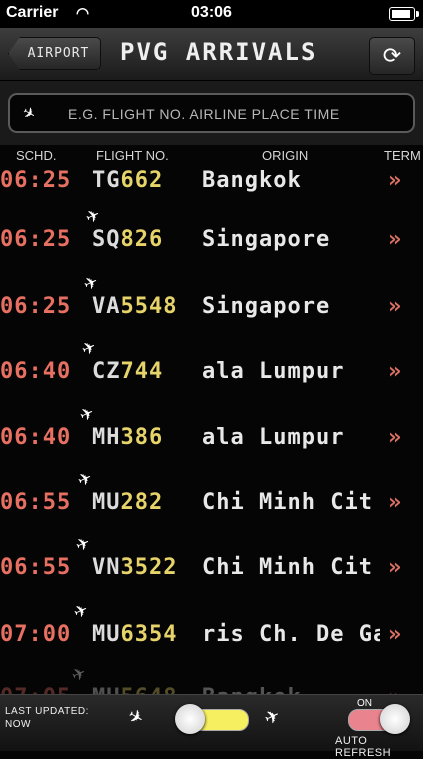 The height and width of the screenshot is (759, 423). Describe the element at coordinates (36, 634) in the screenshot. I see `scheduled-time: 07:00` at that location.